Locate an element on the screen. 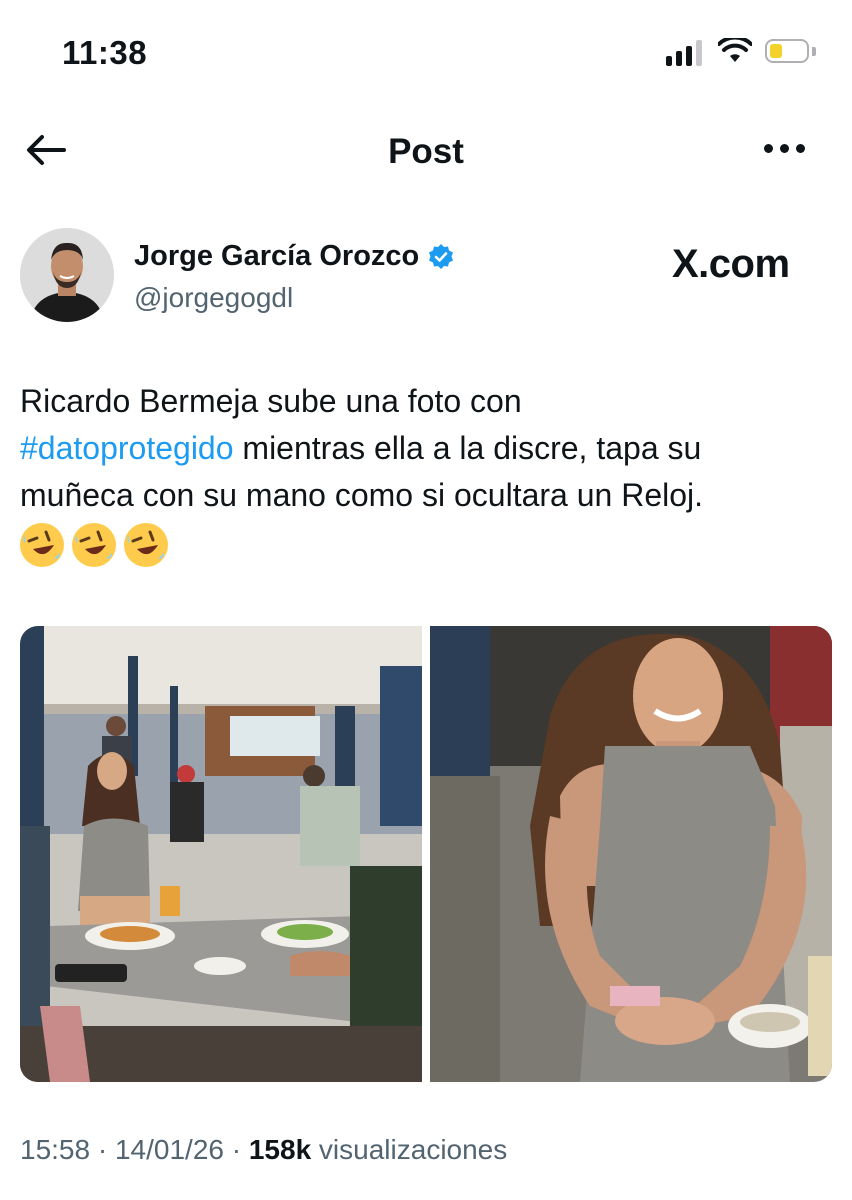  post-meta: 15:58 · 14/01/26 · 158k visualizaciones is located at coordinates (263, 1150).